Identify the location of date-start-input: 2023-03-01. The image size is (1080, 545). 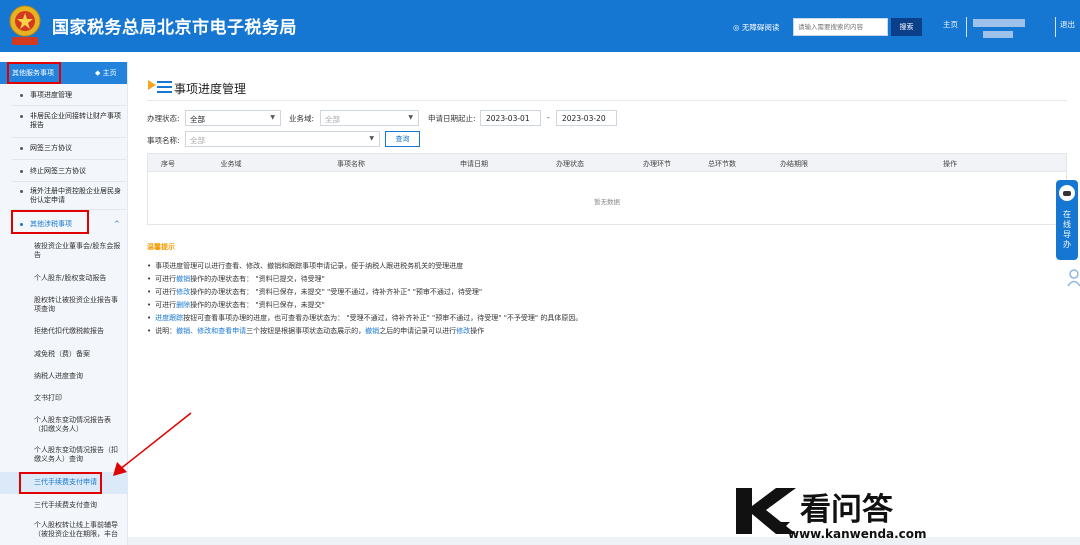
(510, 118).